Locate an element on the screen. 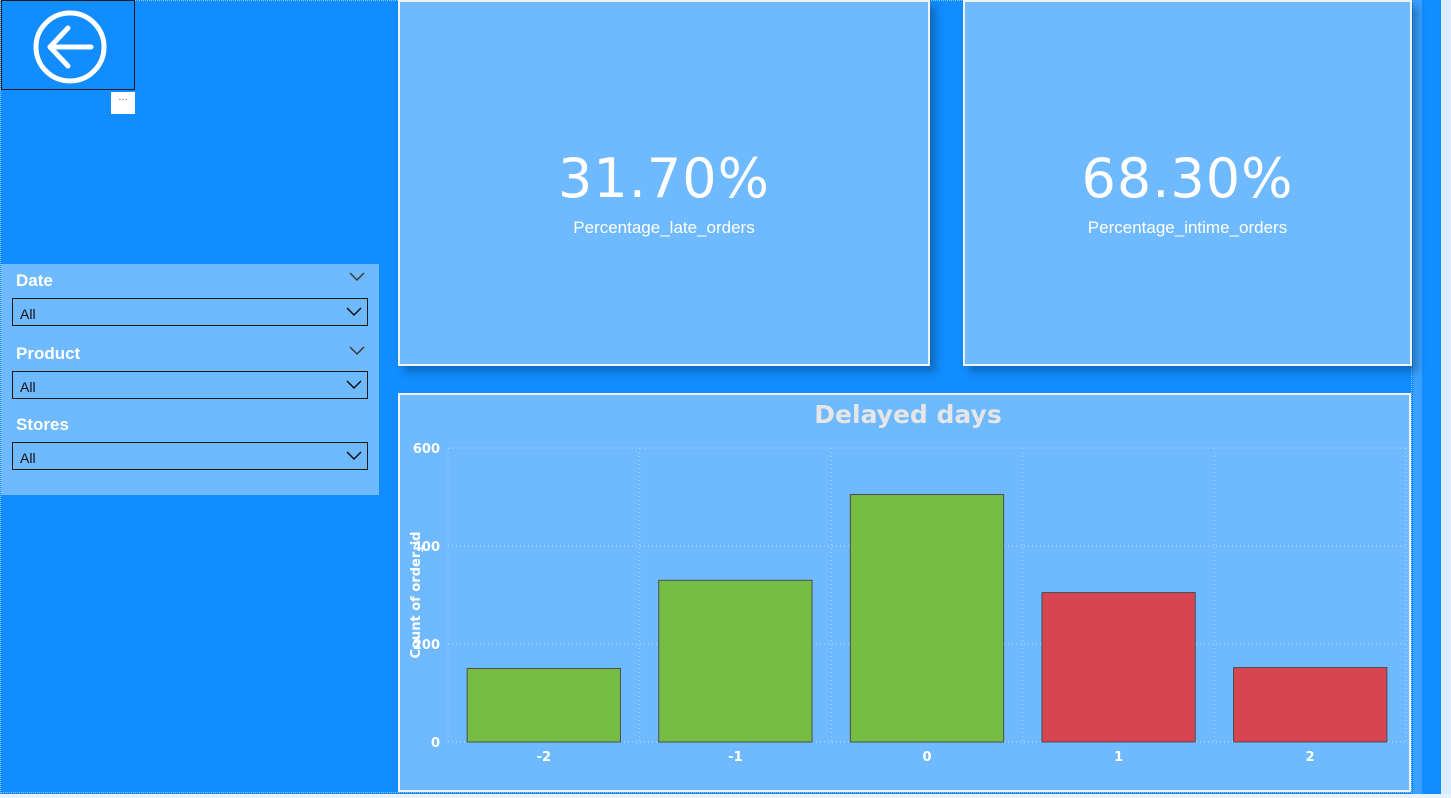 This screenshot has height=798, width=1451. intime-orders-value: 68.30% is located at coordinates (1187, 178).